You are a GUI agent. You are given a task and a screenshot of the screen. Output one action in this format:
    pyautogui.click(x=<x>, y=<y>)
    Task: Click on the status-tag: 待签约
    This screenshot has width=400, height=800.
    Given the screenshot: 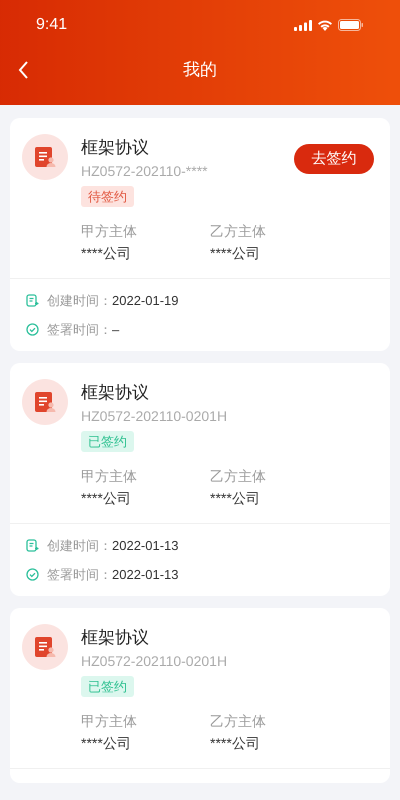 What is the action you would take?
    pyautogui.click(x=107, y=196)
    